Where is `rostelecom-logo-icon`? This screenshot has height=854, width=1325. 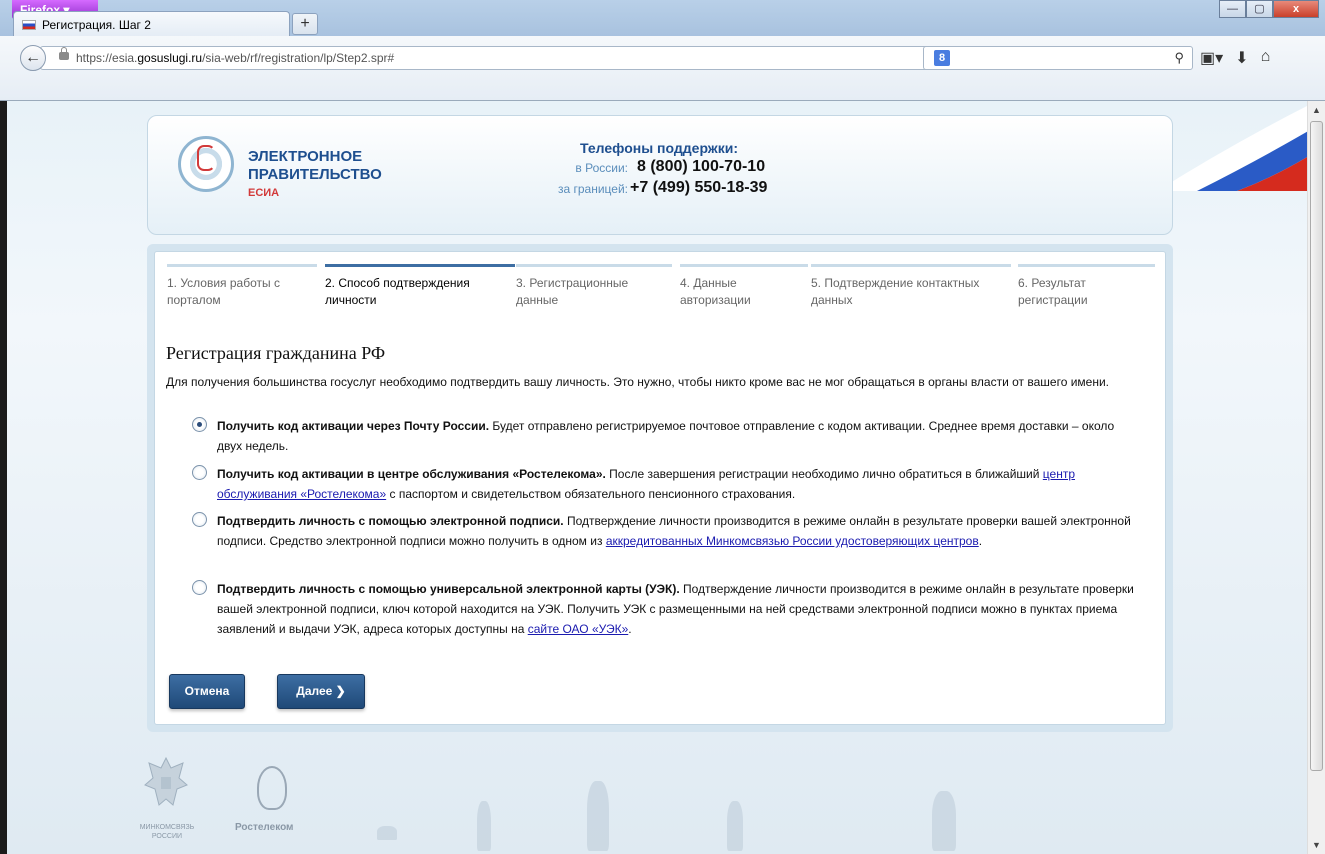
rostelecom-logo-icon is located at coordinates (272, 788).